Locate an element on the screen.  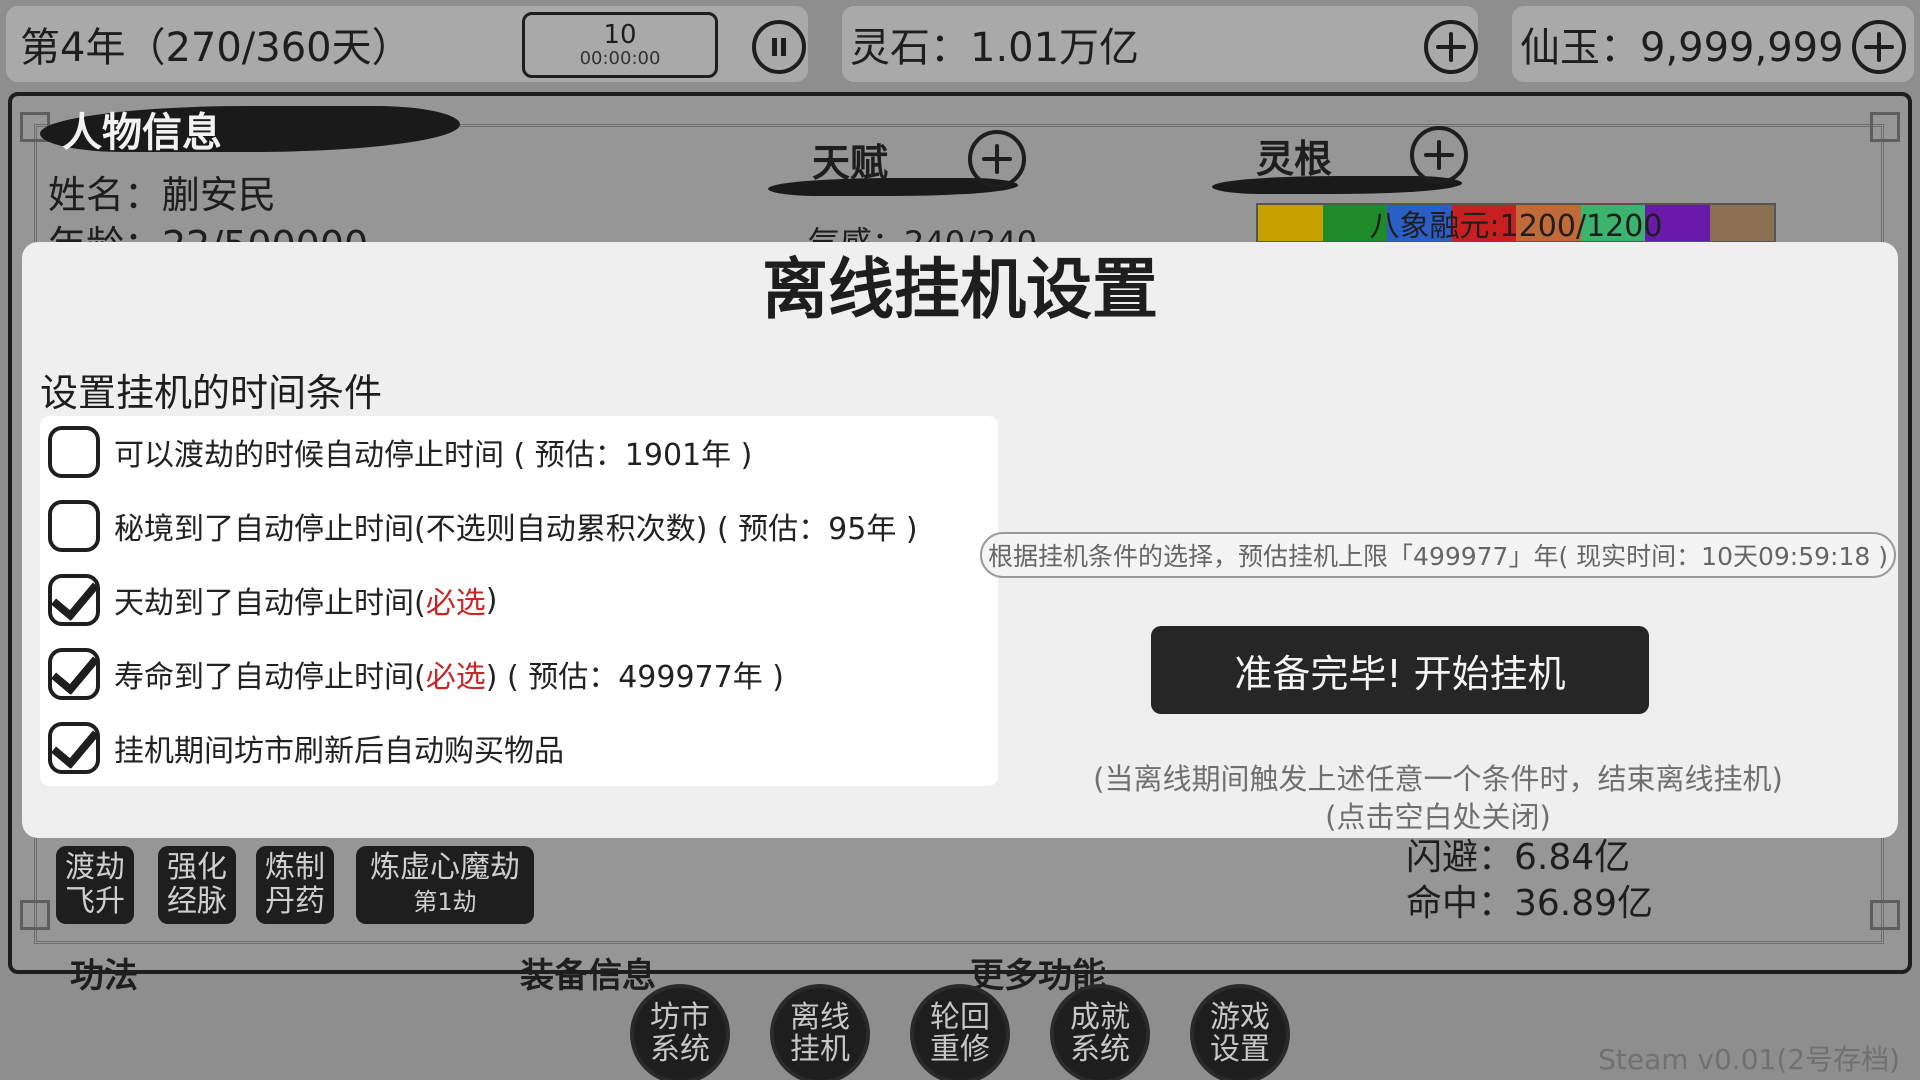
offline-idle-button: 离线 挂机 is located at coordinates (820, 1034).